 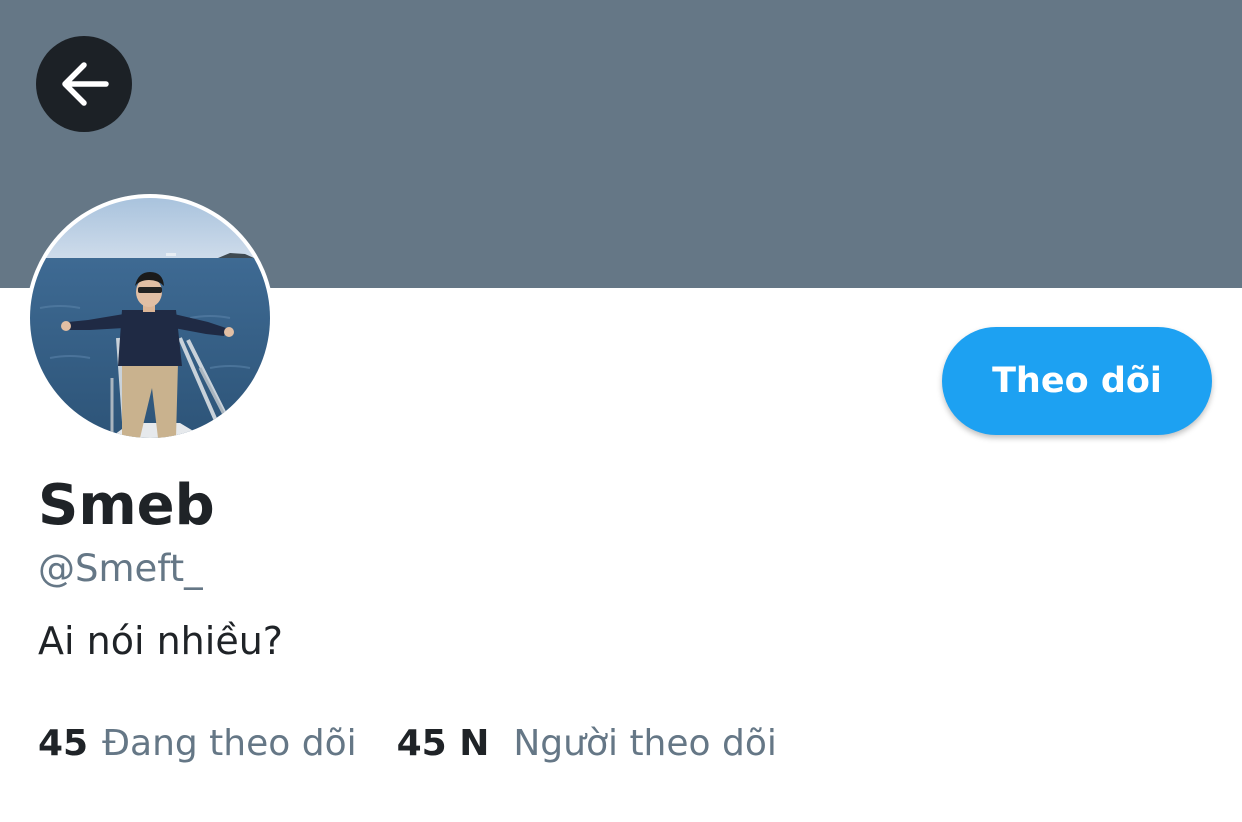 I want to click on follow-button: Theo dõi, so click(x=1077, y=381).